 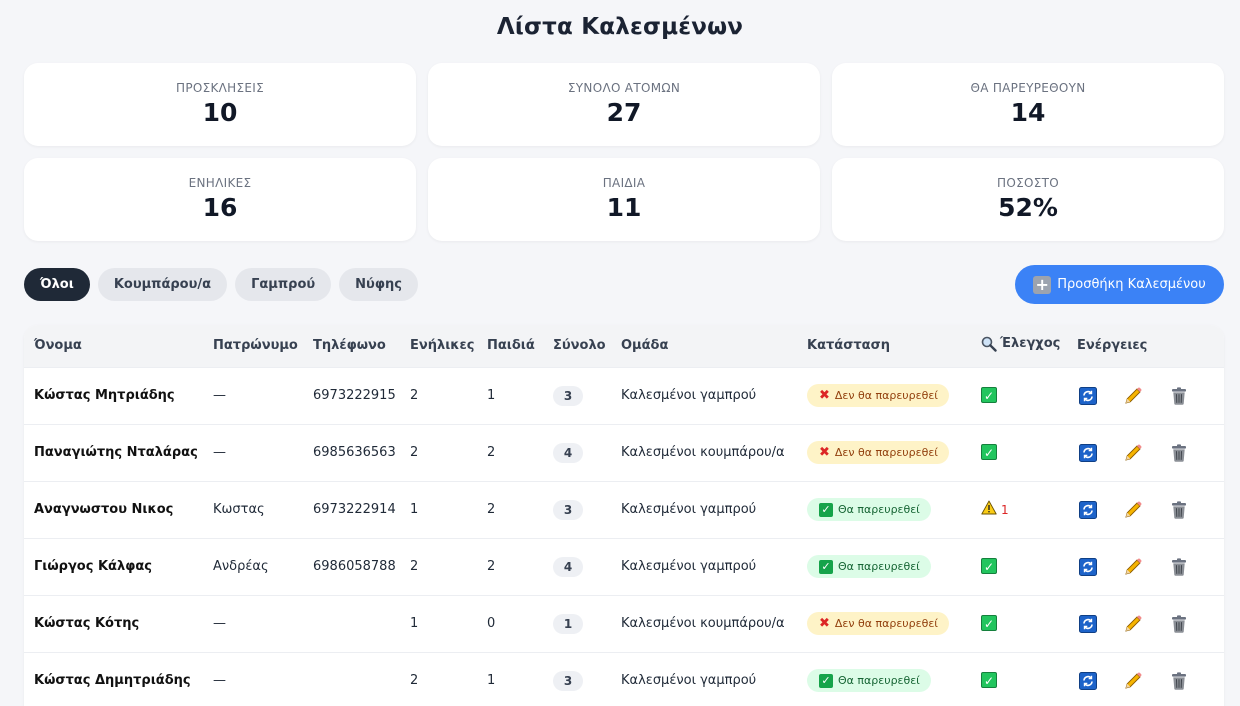 I want to click on check-mark-icon: ✓, so click(x=826, y=680).